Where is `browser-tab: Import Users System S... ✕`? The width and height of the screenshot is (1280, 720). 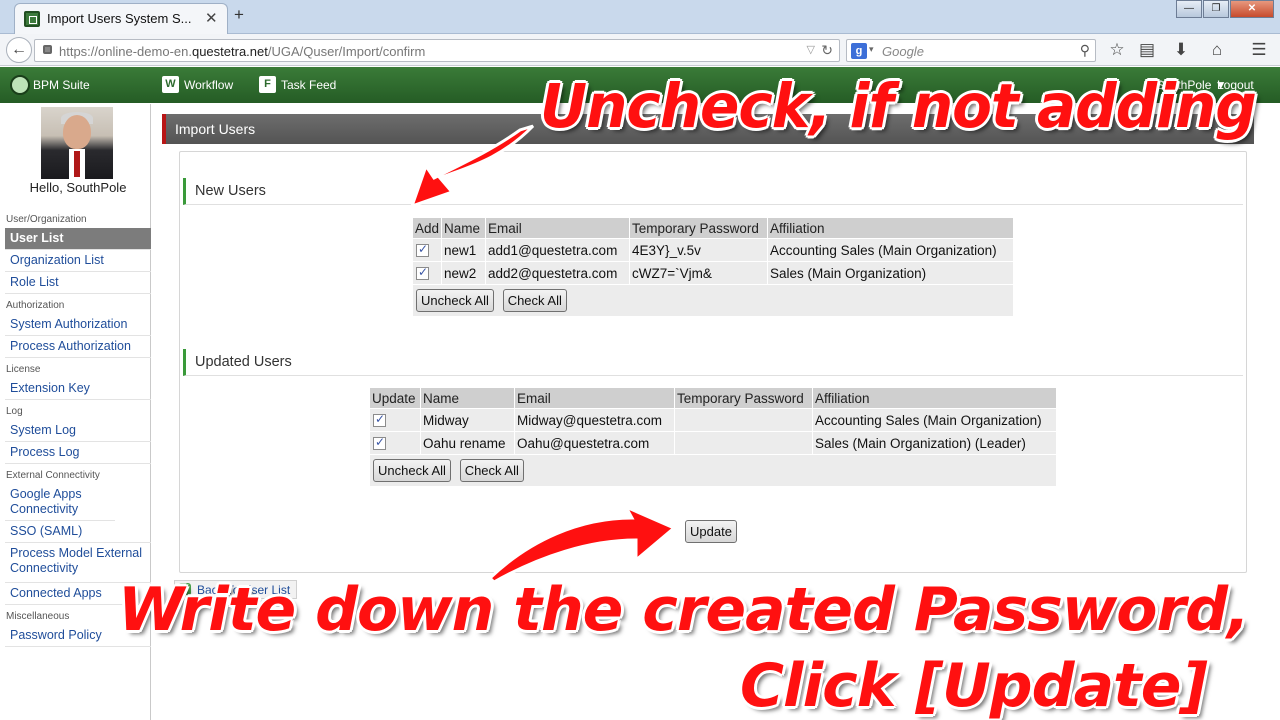 browser-tab: Import Users System S... ✕ is located at coordinates (121, 18).